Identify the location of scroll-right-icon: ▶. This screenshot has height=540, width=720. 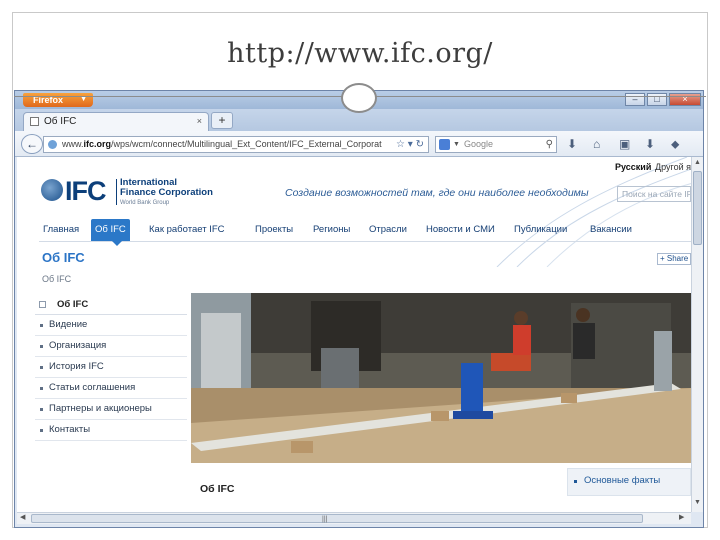
(681, 518).